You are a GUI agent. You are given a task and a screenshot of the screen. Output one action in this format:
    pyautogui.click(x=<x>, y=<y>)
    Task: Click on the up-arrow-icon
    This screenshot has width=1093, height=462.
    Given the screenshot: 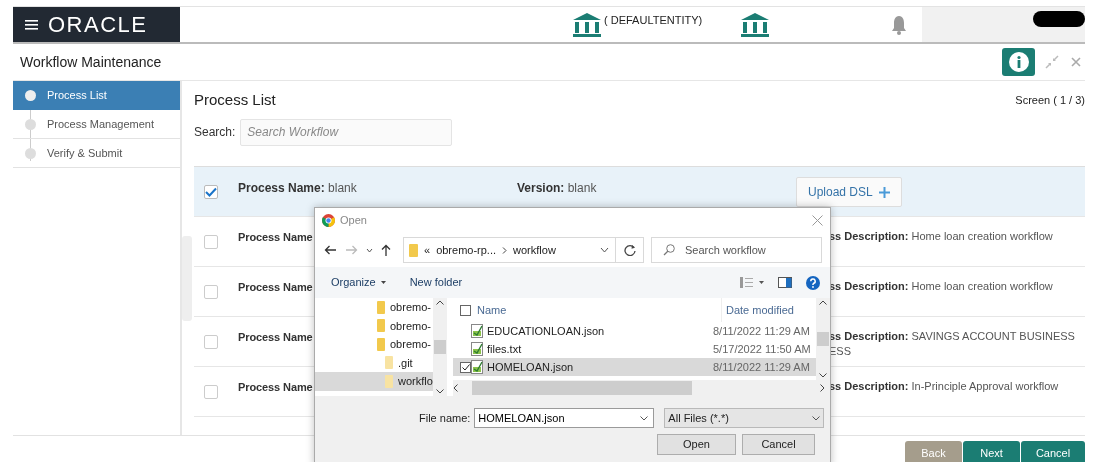 What is the action you would take?
    pyautogui.click(x=386, y=250)
    